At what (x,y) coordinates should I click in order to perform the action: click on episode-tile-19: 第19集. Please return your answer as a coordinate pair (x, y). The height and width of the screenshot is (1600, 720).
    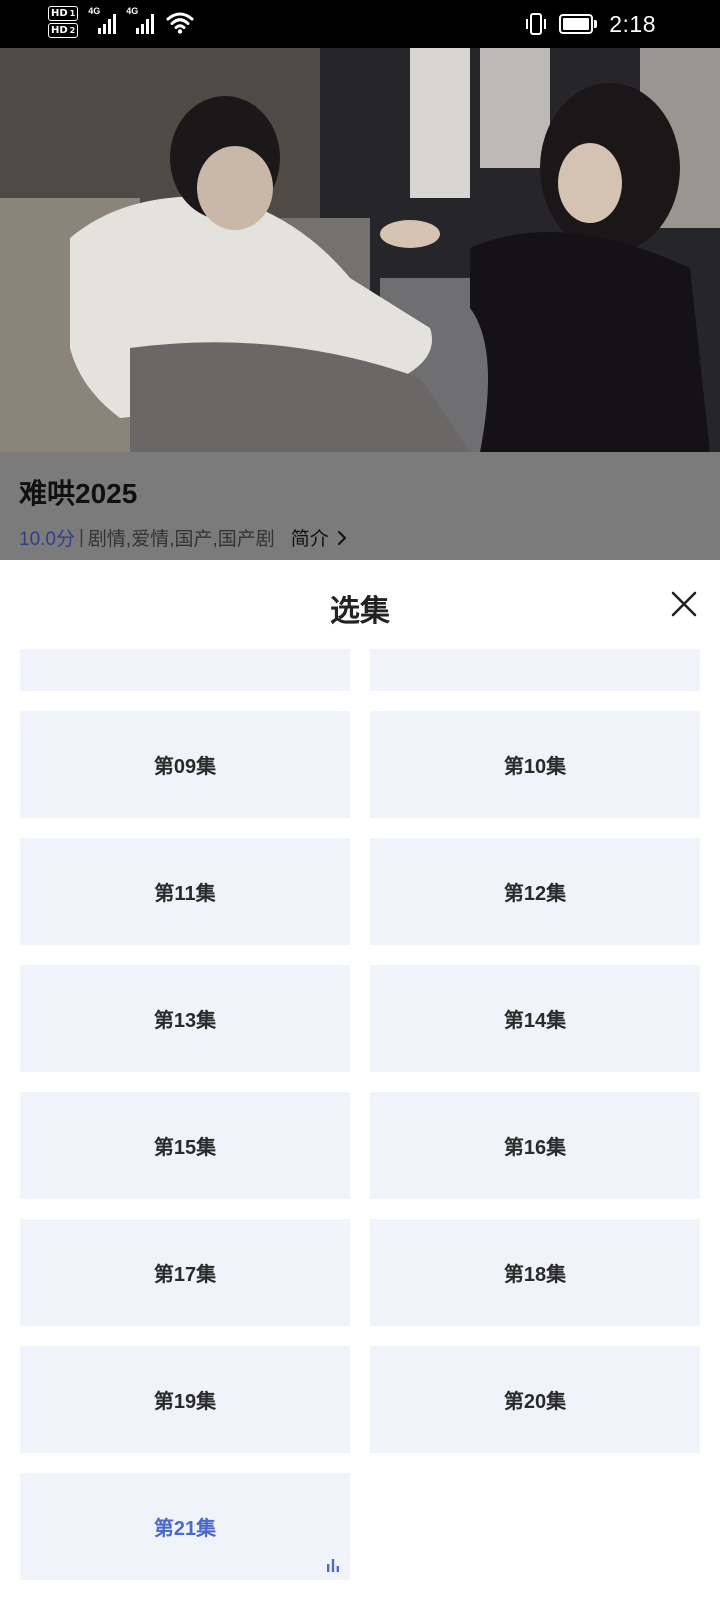
    Looking at the image, I should click on (185, 1399).